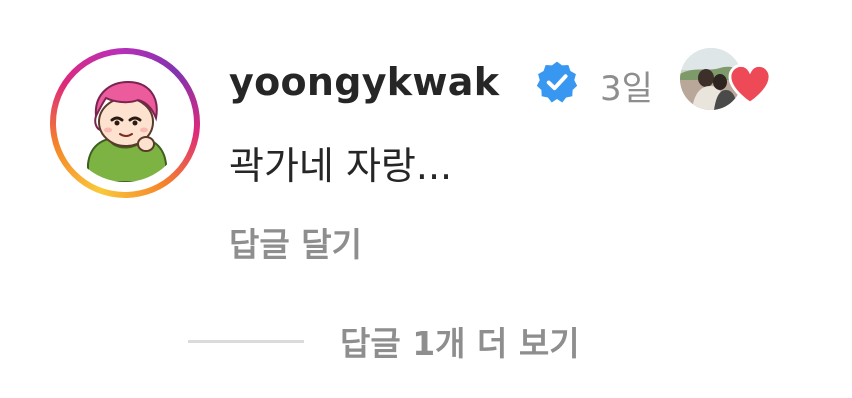 The image size is (852, 398). I want to click on verified-badge-icon, so click(557, 82).